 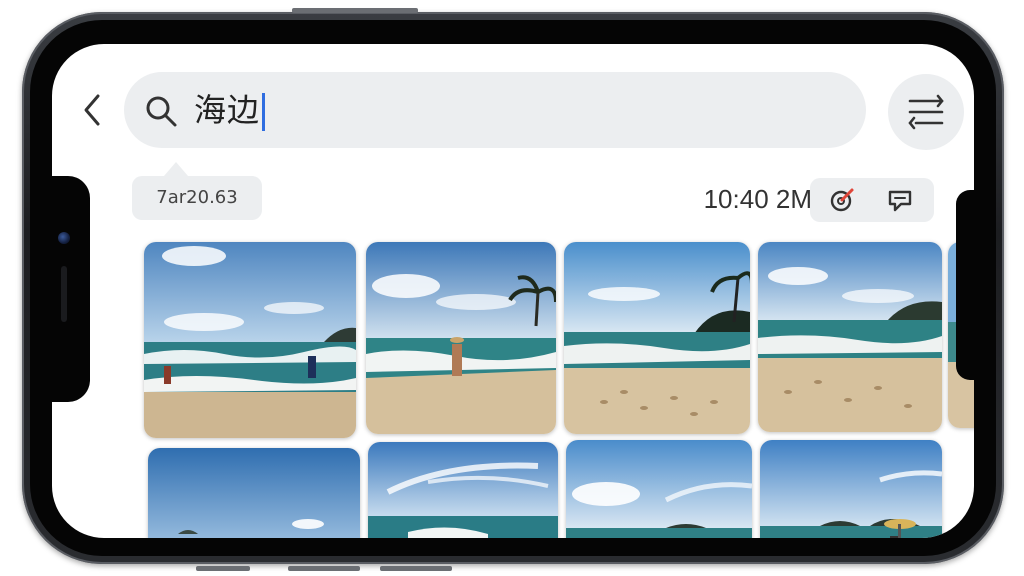 I want to click on phone-side-button-top, so click(x=355, y=10).